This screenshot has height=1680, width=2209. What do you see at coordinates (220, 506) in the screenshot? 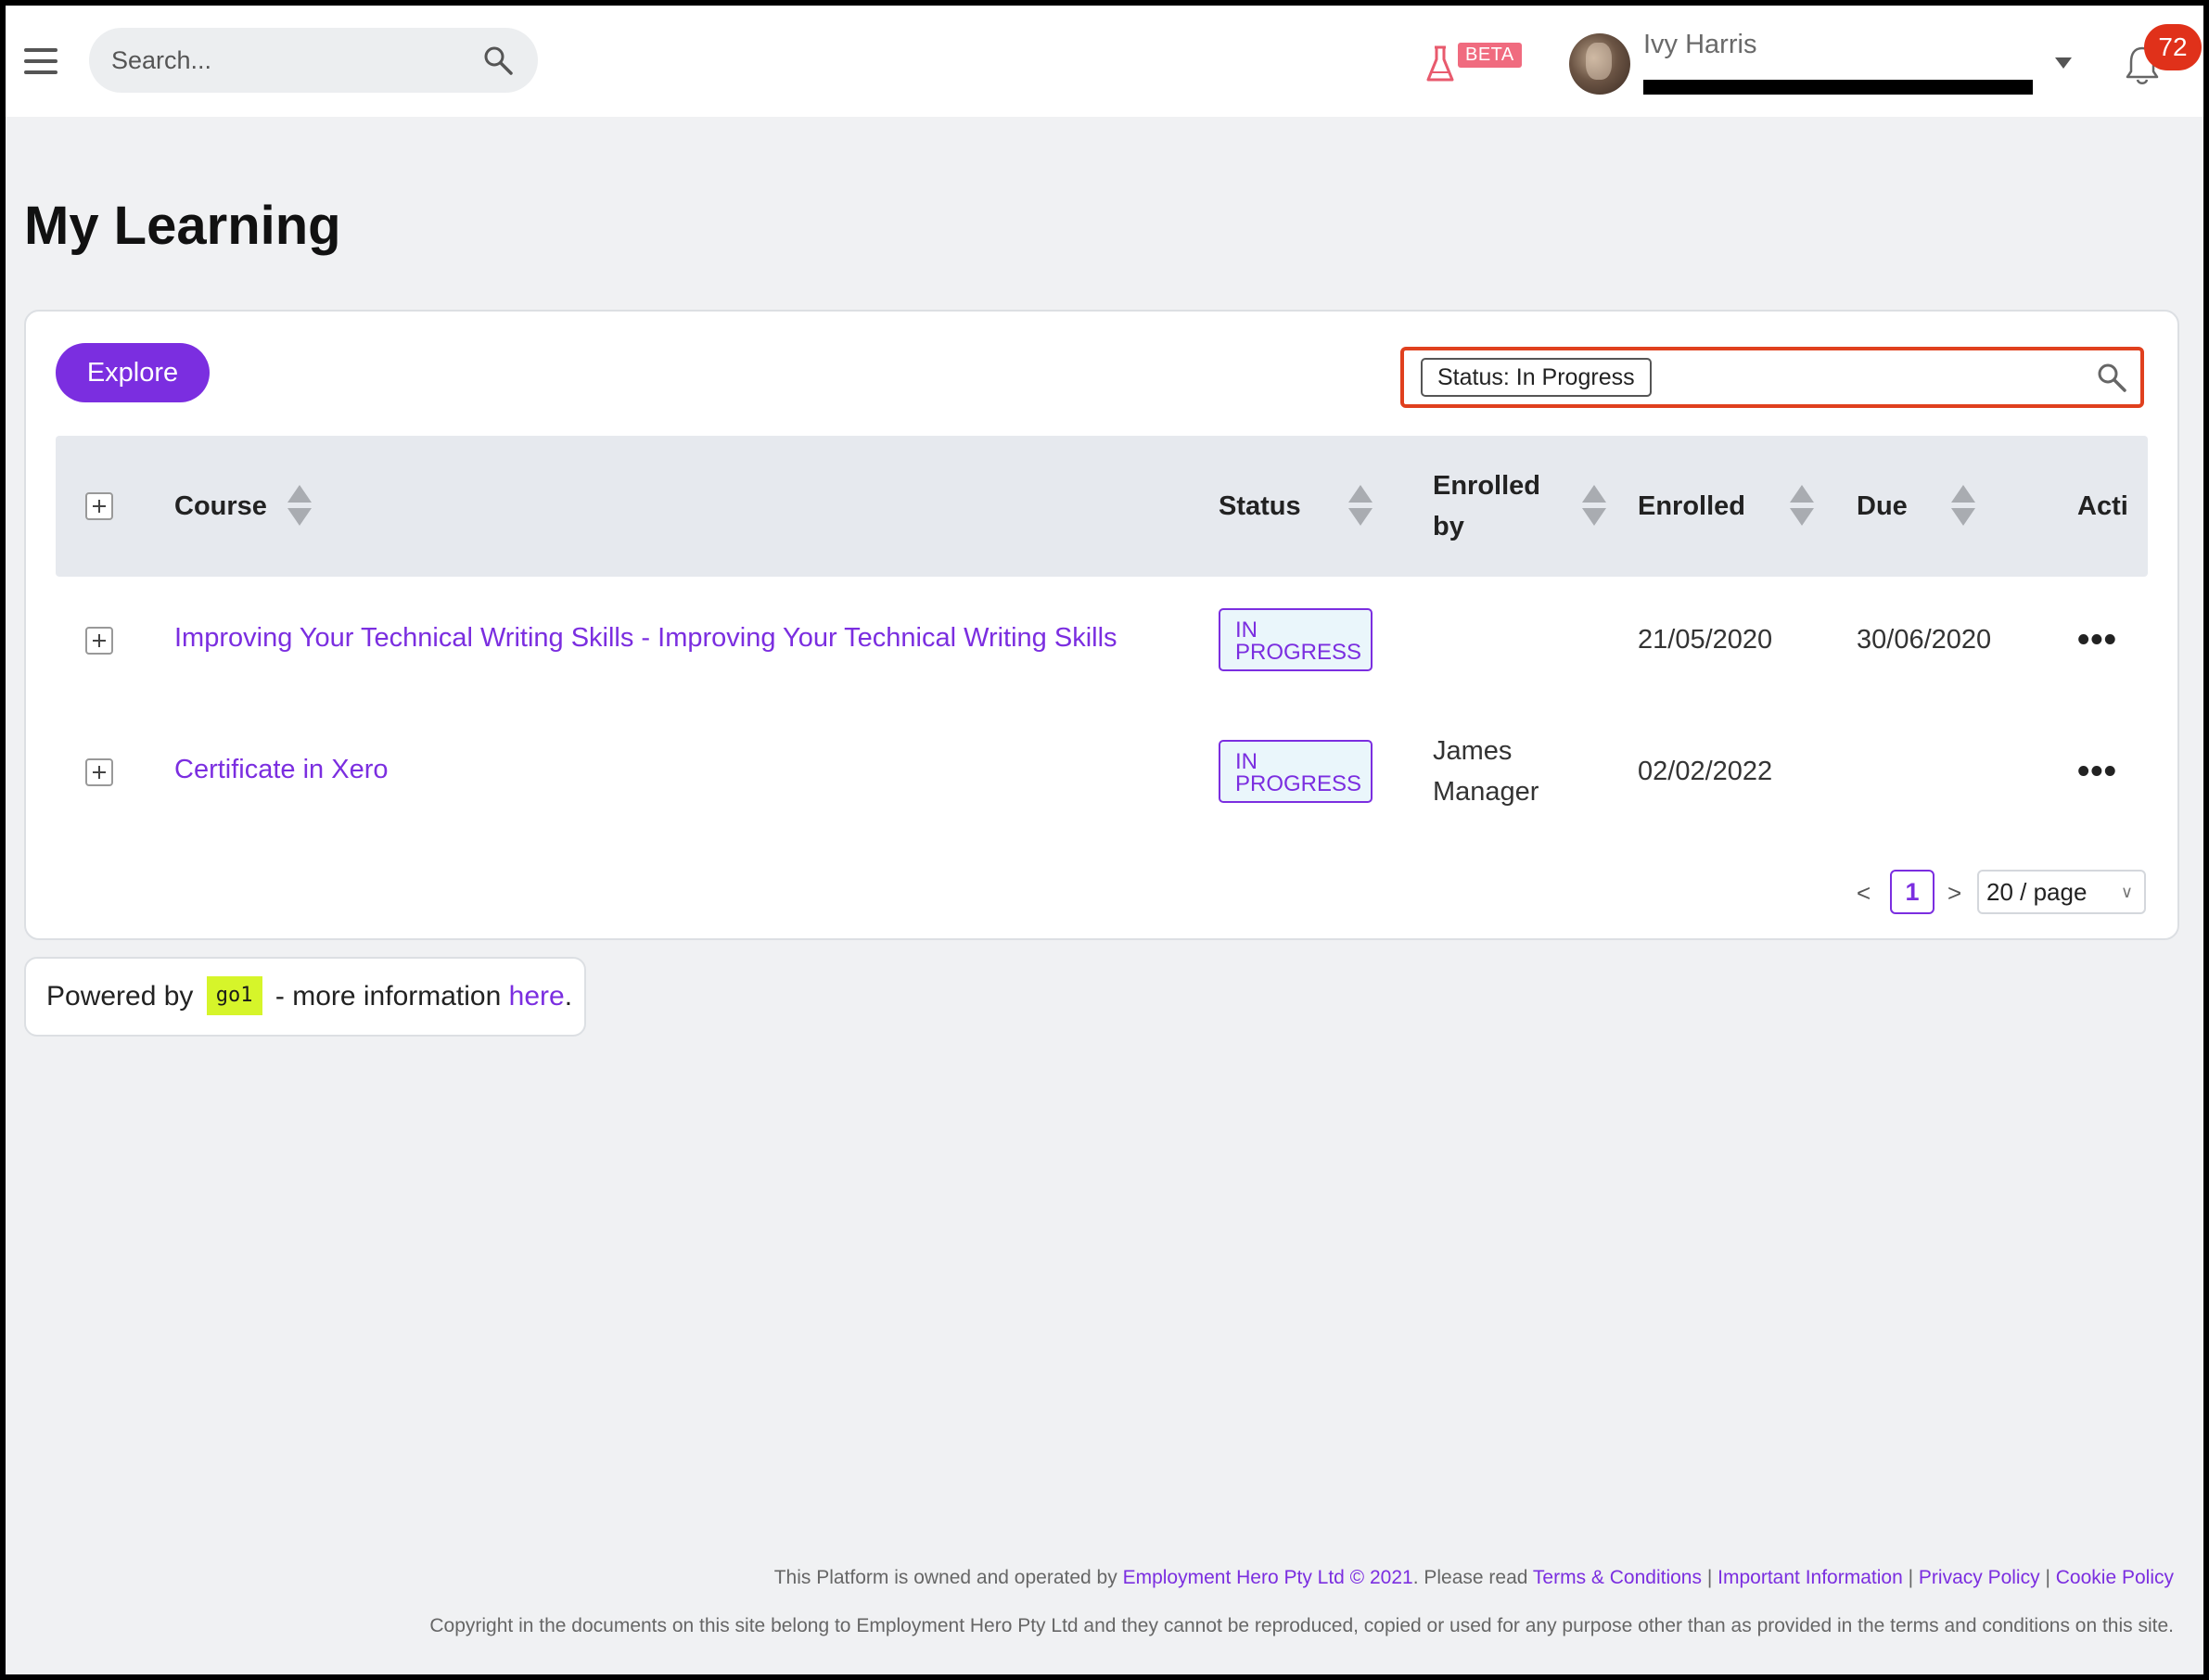
I see `column-header-course: Course` at bounding box center [220, 506].